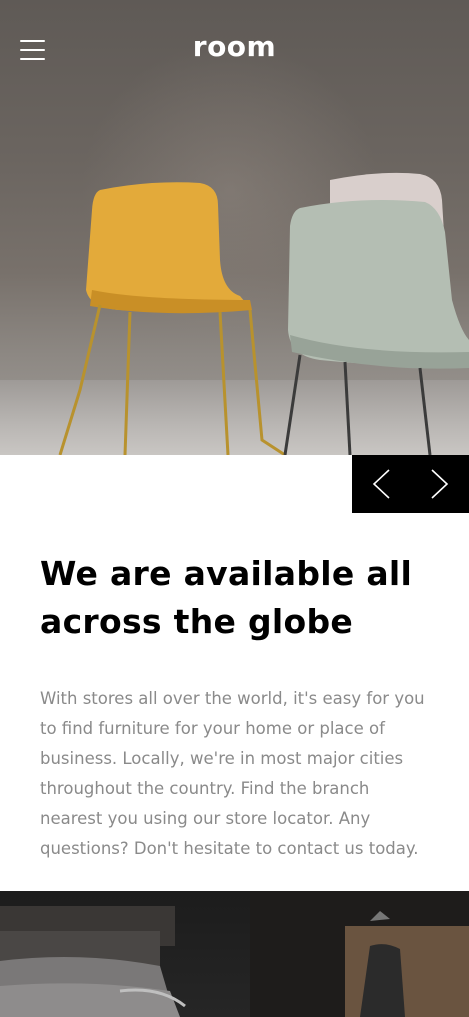 Image resolution: width=469 pixels, height=1017 pixels. Describe the element at coordinates (240, 598) in the screenshot. I see `page-headline: We are available all across the globe` at that location.